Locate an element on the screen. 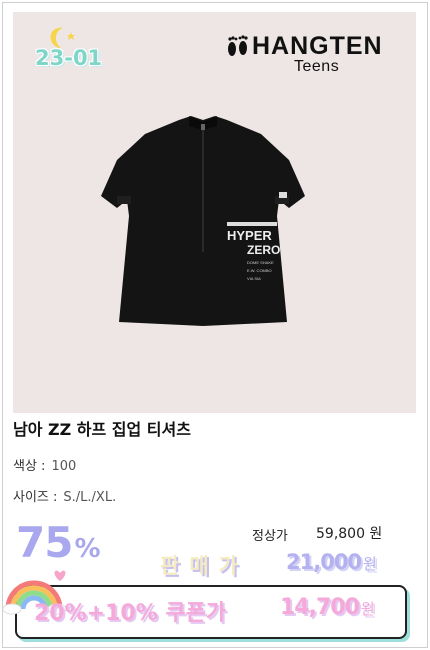 The height and width of the screenshot is (650, 430). sale-price-value: 21,000 is located at coordinates (324, 562).